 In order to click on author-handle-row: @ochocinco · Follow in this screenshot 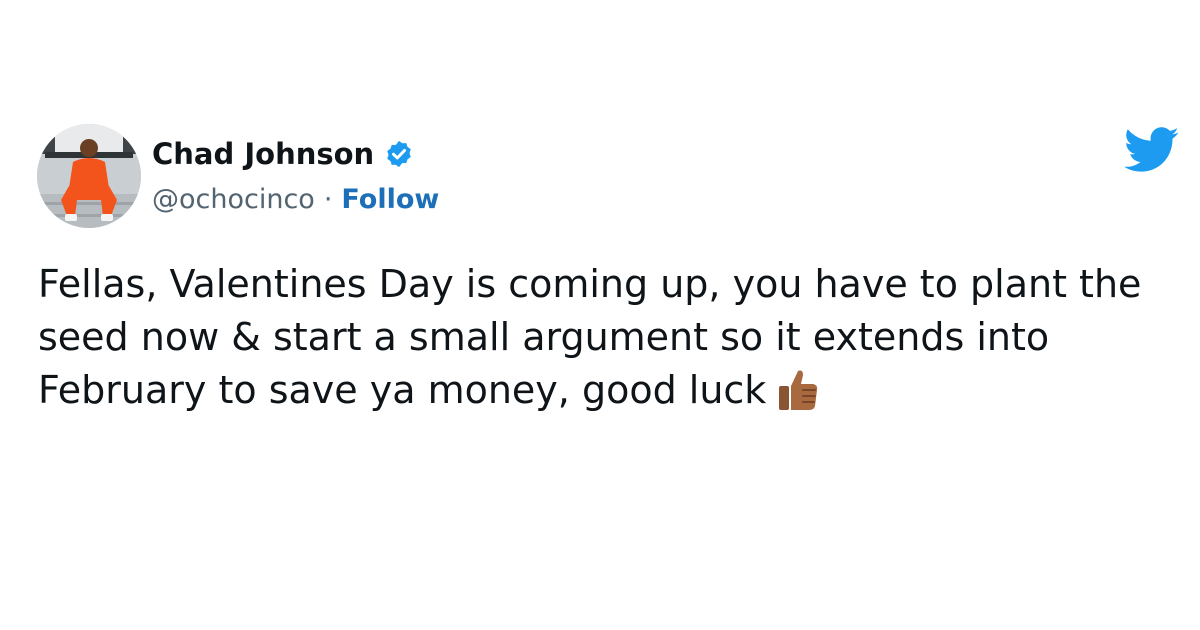, I will do `click(295, 199)`.